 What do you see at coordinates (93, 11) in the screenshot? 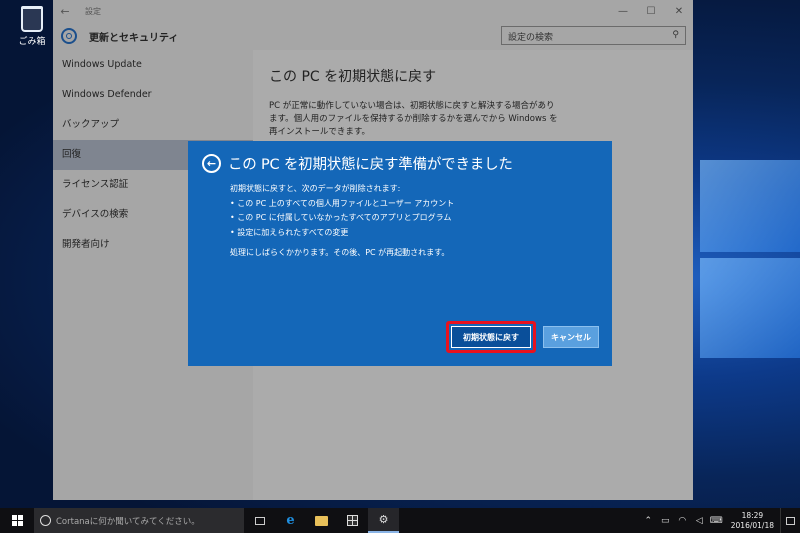
I see `window-title: 設定` at bounding box center [93, 11].